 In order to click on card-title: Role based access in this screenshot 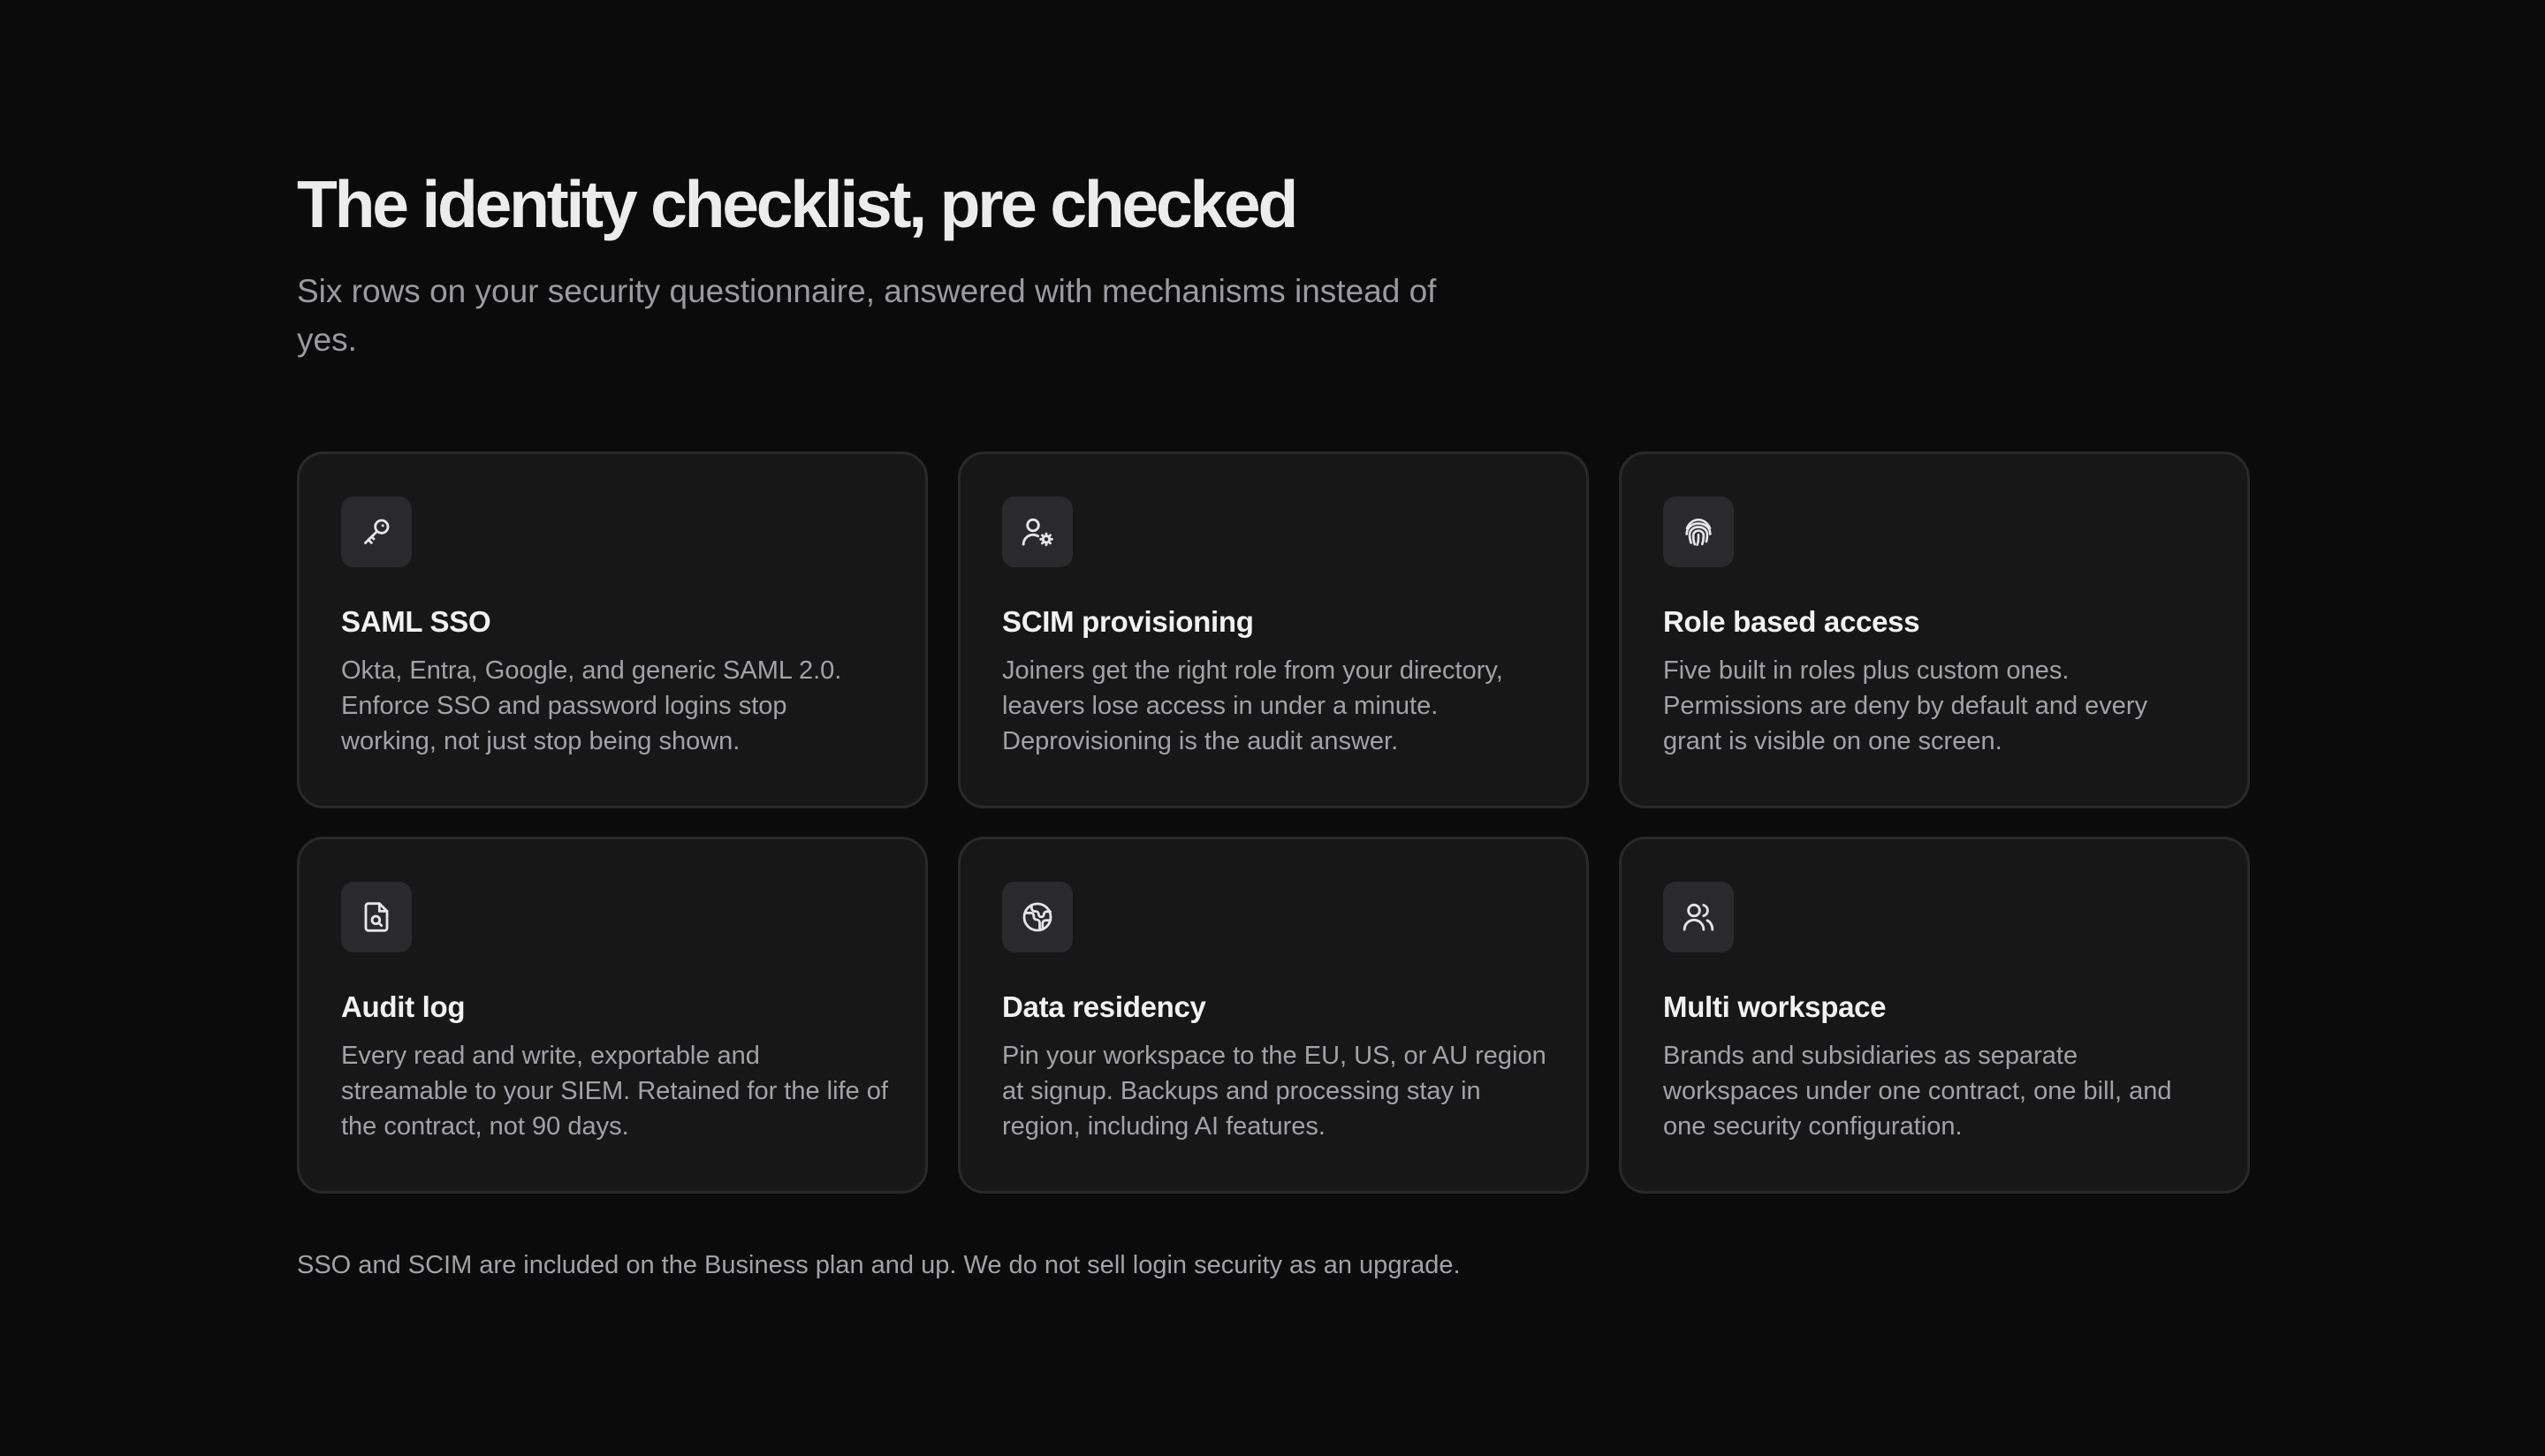, I will do `click(1791, 621)`.